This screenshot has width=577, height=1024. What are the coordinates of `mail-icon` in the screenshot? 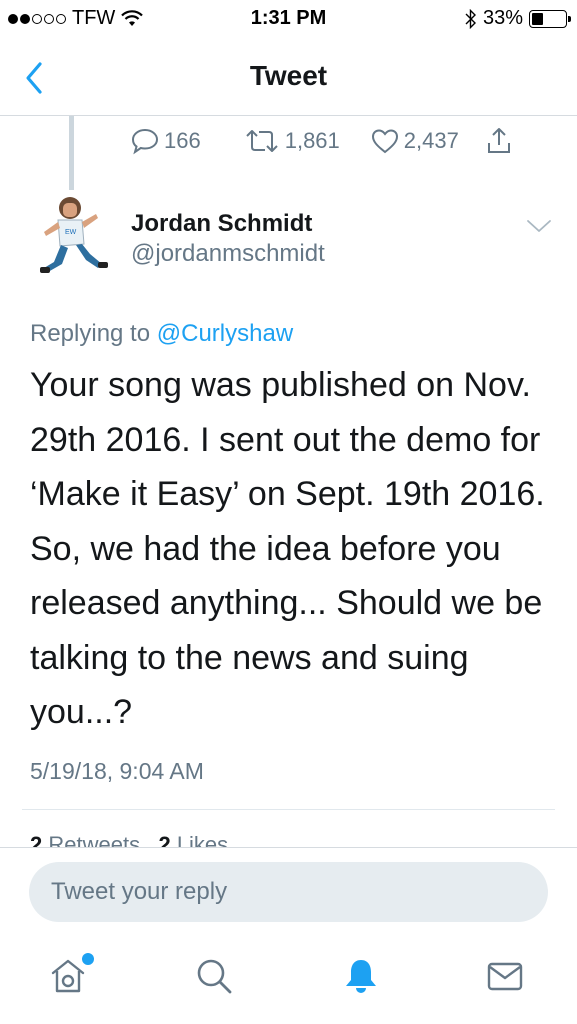 It's located at (505, 976).